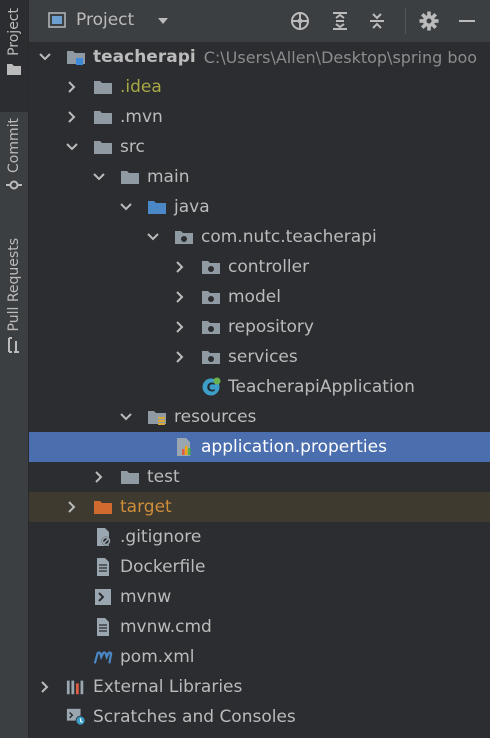  Describe the element at coordinates (163, 567) in the screenshot. I see `tree-node-label: Dockerfile` at that location.